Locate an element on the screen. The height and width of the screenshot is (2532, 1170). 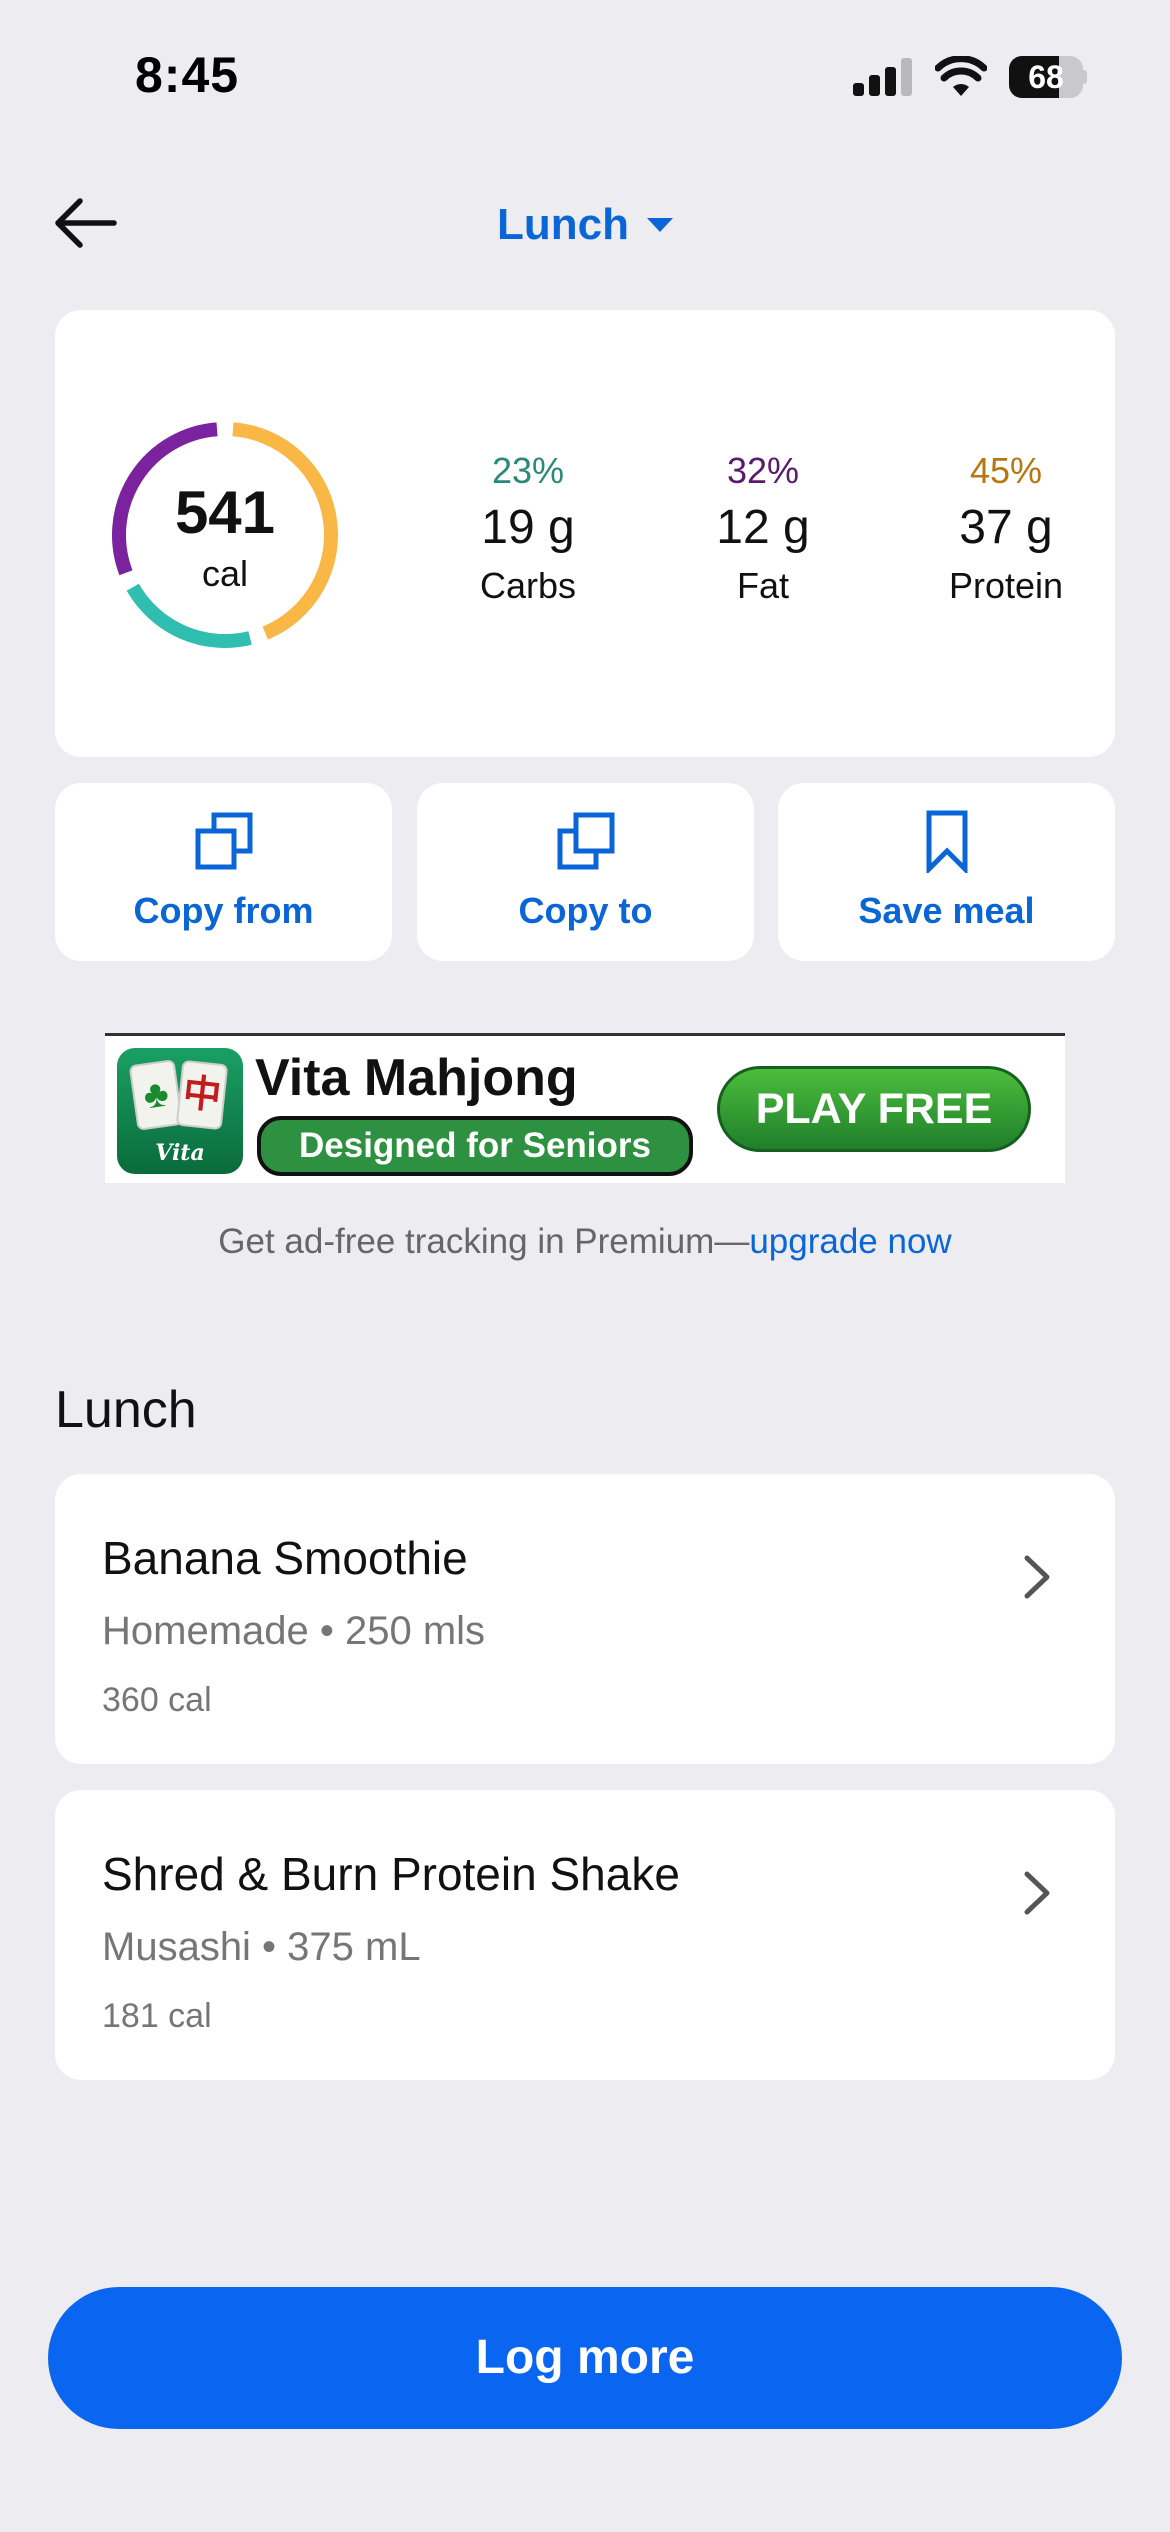
battery-icon: 68 is located at coordinates (1048, 77).